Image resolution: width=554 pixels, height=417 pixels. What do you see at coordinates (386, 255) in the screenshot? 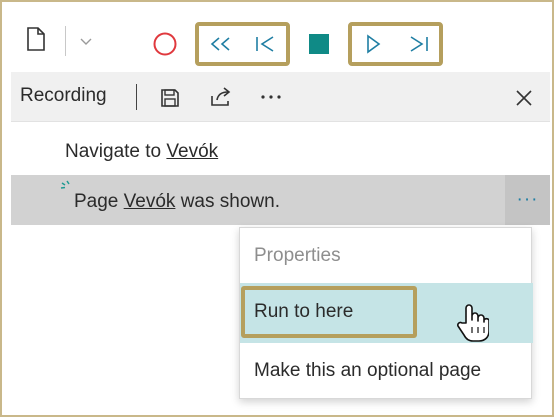
I see `menu-item-properties: Properties` at bounding box center [386, 255].